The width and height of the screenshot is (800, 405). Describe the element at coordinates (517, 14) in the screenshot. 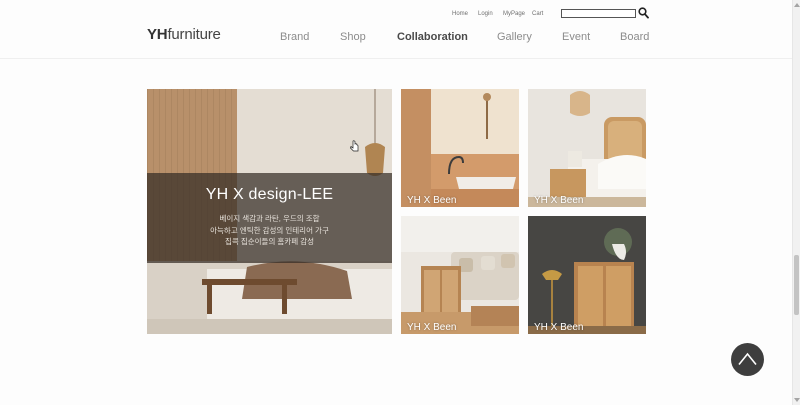

I see `util-link-mypage: MyPage` at that location.